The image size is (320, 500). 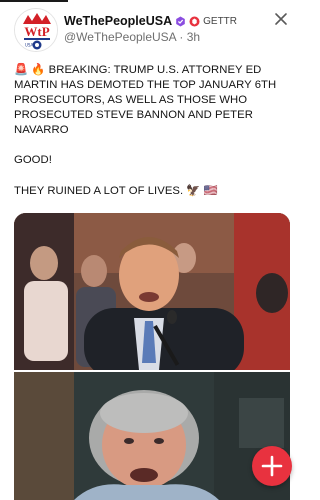 What do you see at coordinates (193, 190) in the screenshot?
I see `eagle-emoji: 🦅` at bounding box center [193, 190].